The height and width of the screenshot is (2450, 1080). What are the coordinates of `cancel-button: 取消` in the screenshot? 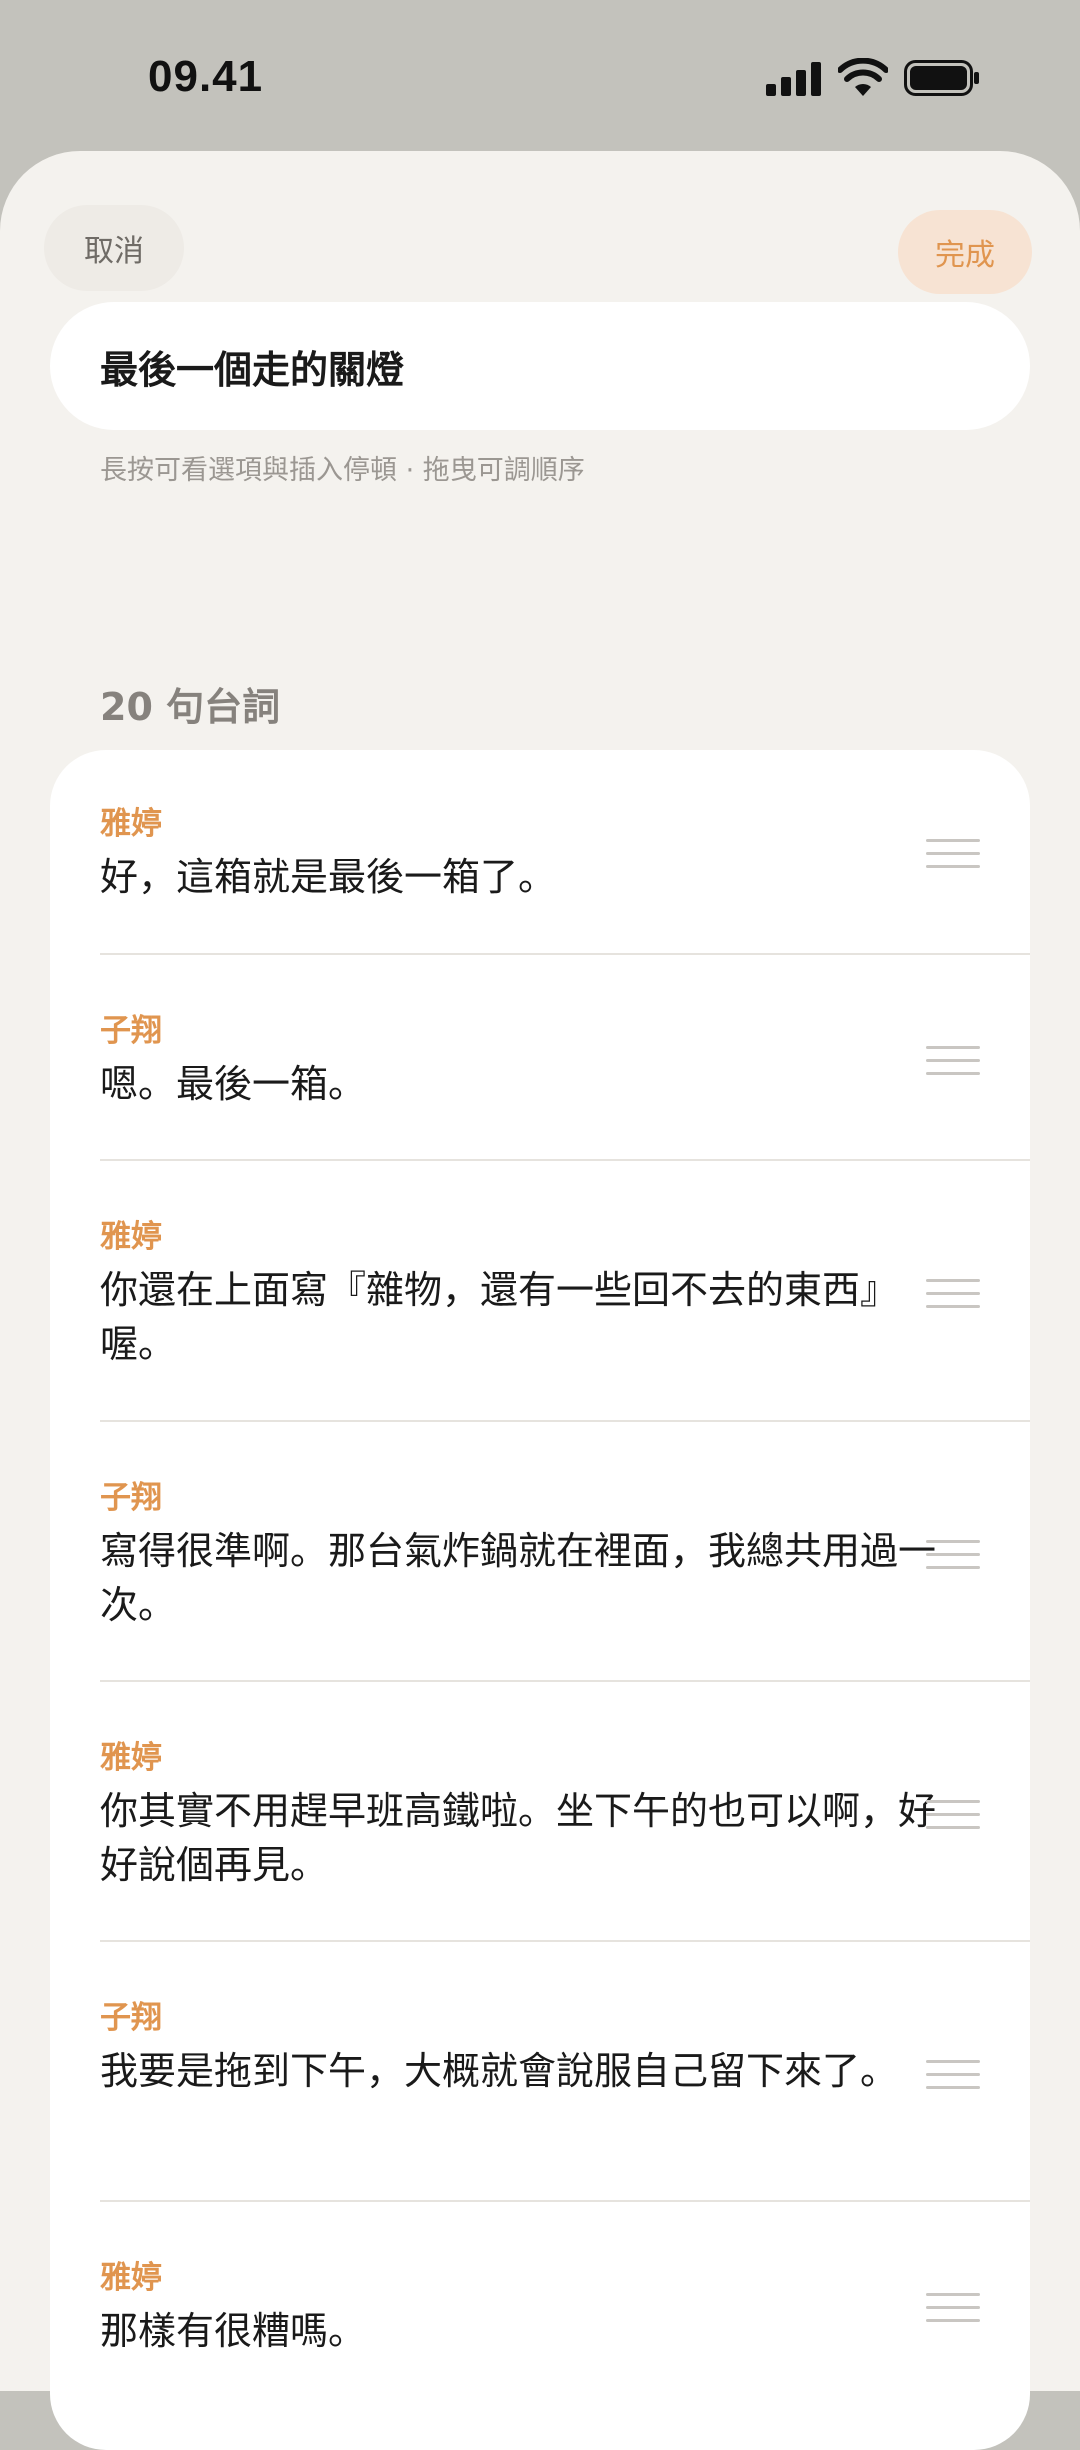 It's located at (114, 248).